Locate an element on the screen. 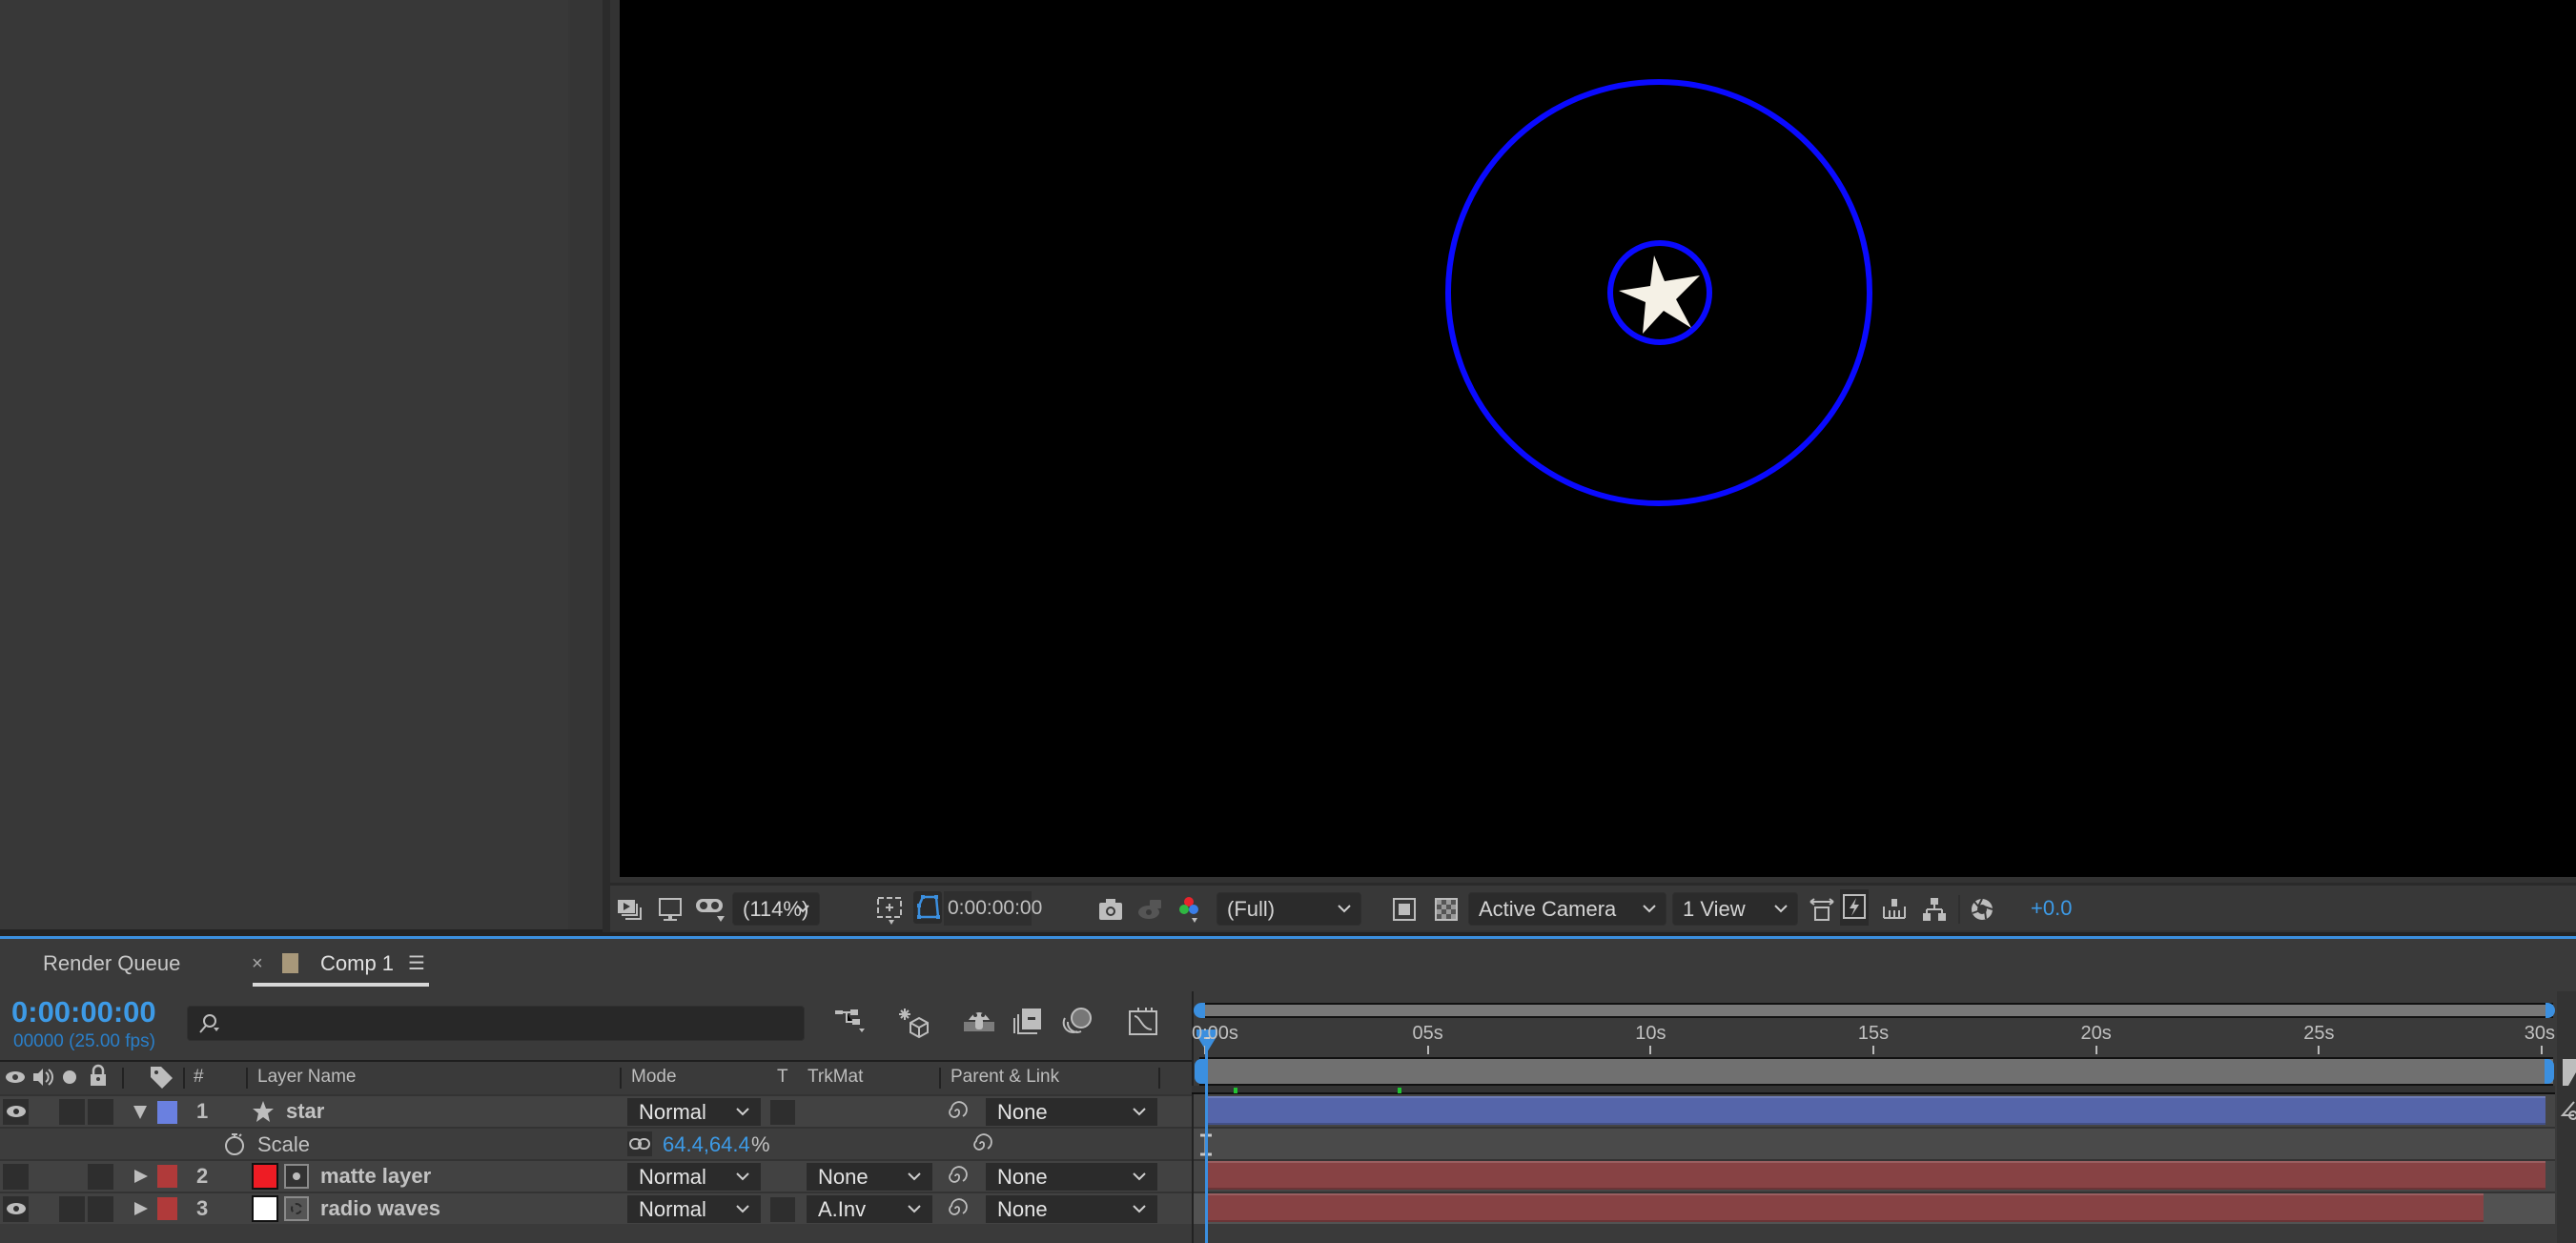 The image size is (2576, 1243). lock-icon is located at coordinates (98, 1075).